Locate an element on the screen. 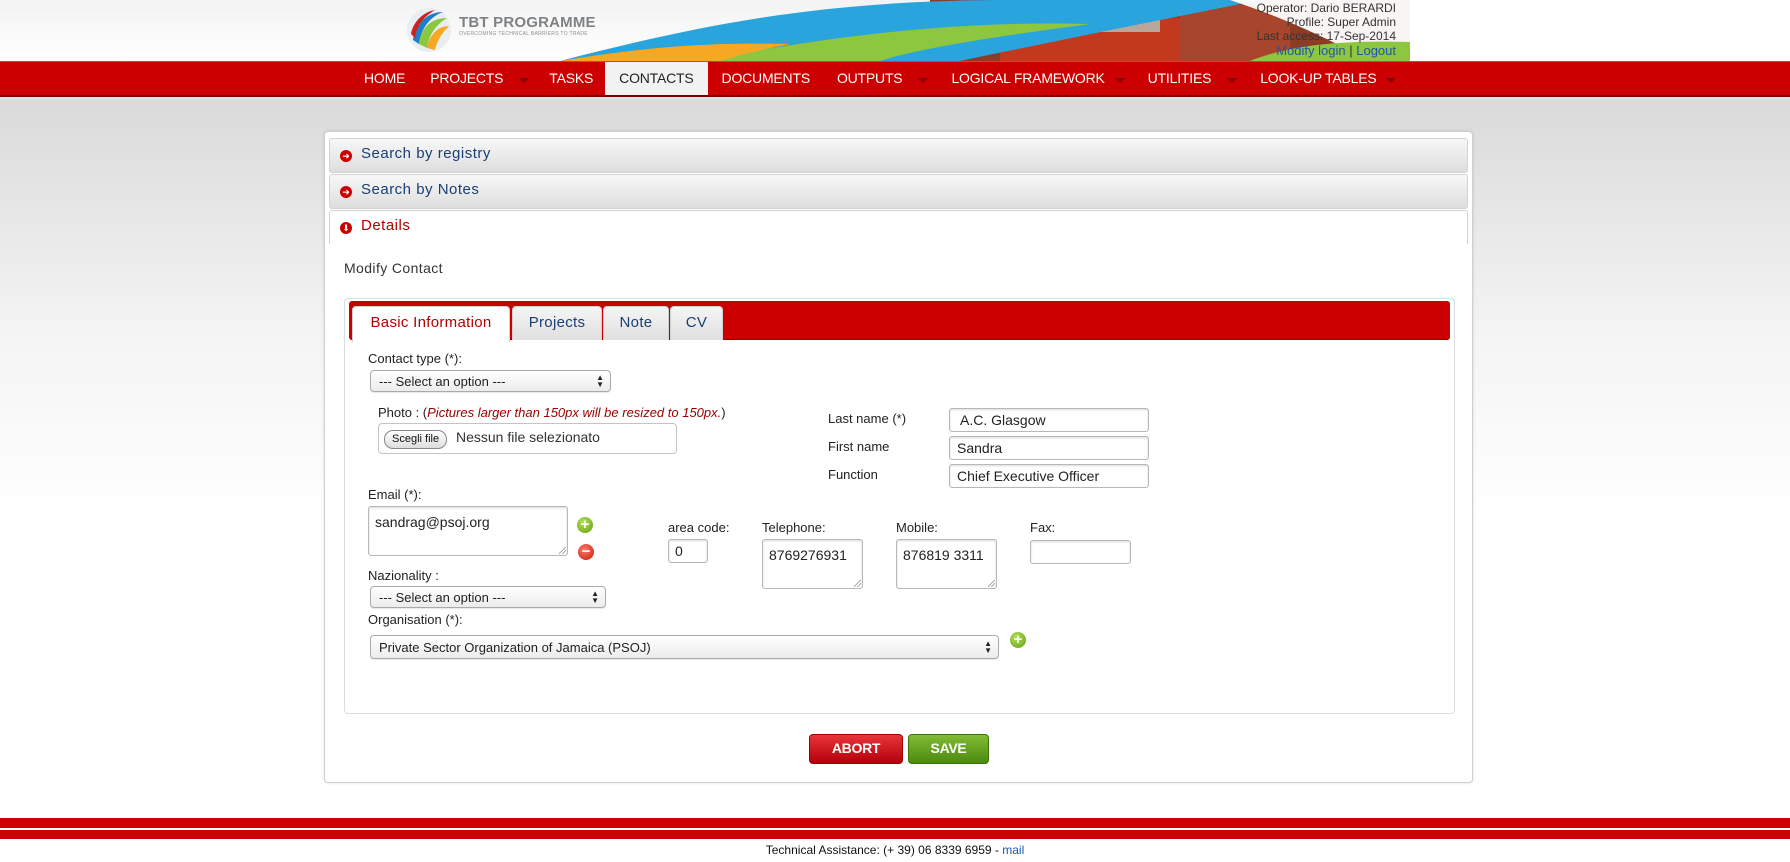  nav-lookup-tables: LOOK-UP TABLES is located at coordinates (1326, 78).